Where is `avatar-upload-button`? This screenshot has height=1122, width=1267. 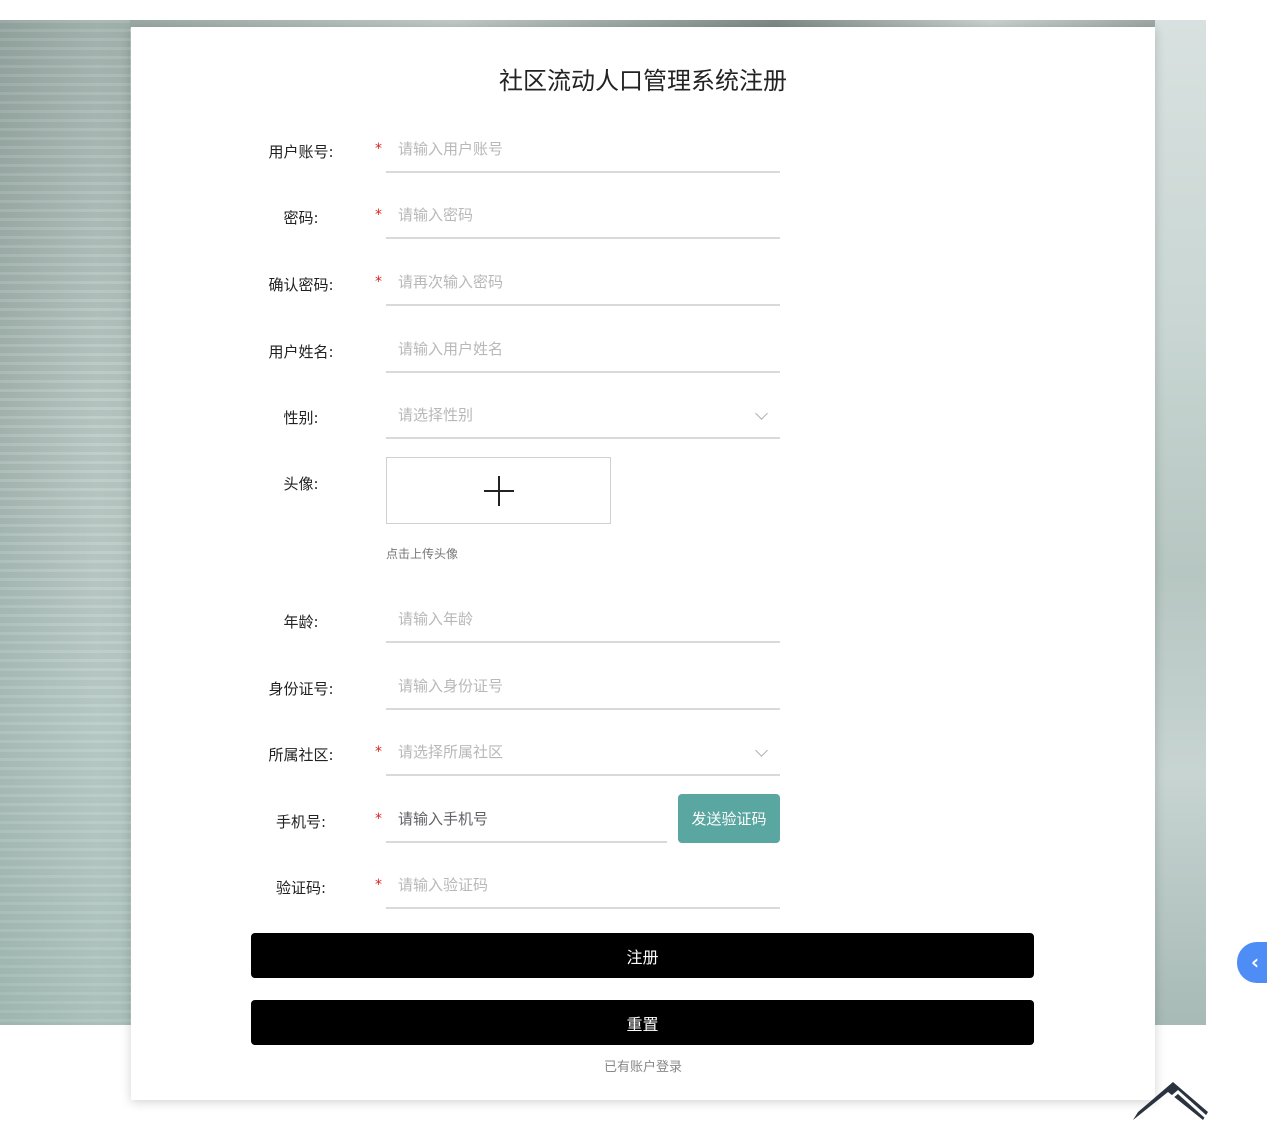
avatar-upload-button is located at coordinates (498, 490).